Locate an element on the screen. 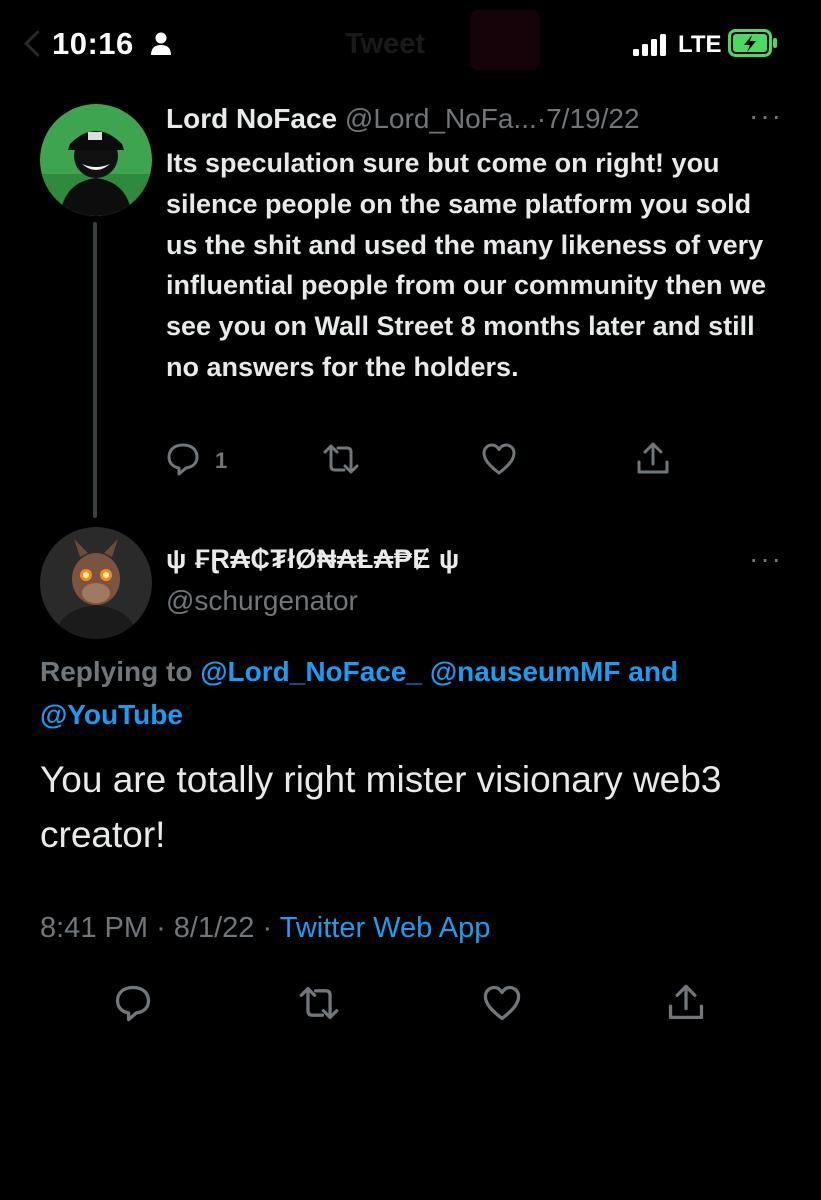 This screenshot has height=1200, width=821. thread-line is located at coordinates (95, 370).